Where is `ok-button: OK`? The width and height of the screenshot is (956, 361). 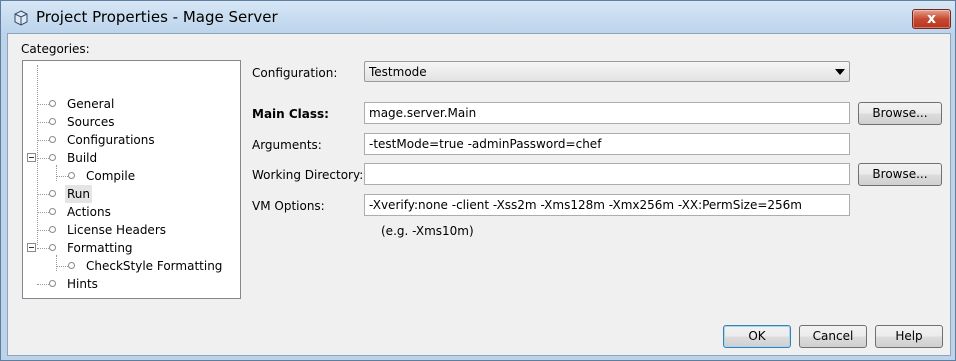 ok-button: OK is located at coordinates (757, 336).